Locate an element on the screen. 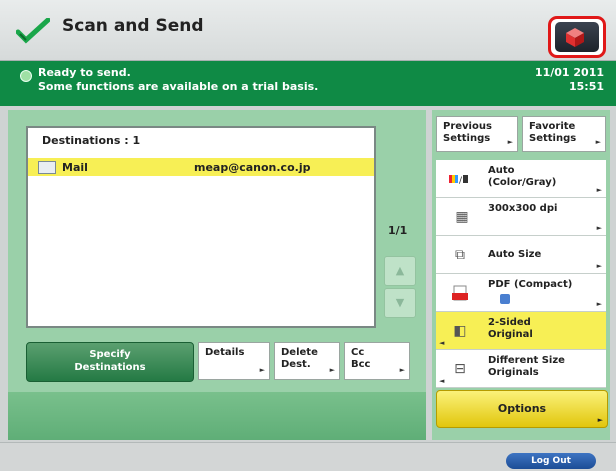 This screenshot has height=471, width=616. favorite-label-2: Settings is located at coordinates (553, 138).